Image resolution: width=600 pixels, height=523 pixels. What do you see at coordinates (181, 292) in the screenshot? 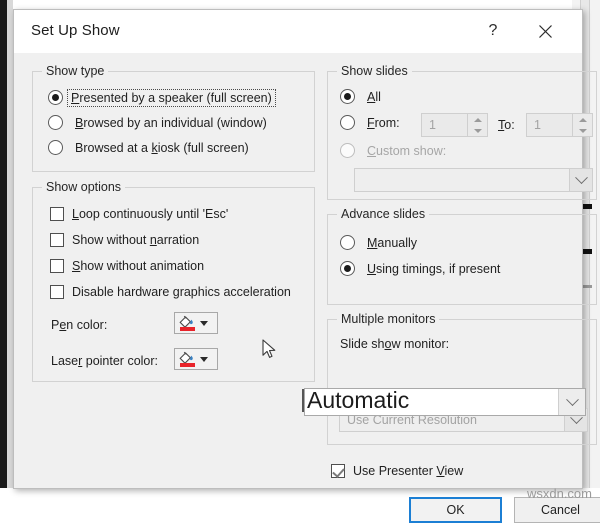
I see `checkbox-disable-hardware-acceleration-label: Disable hardware graphics acceleration` at bounding box center [181, 292].